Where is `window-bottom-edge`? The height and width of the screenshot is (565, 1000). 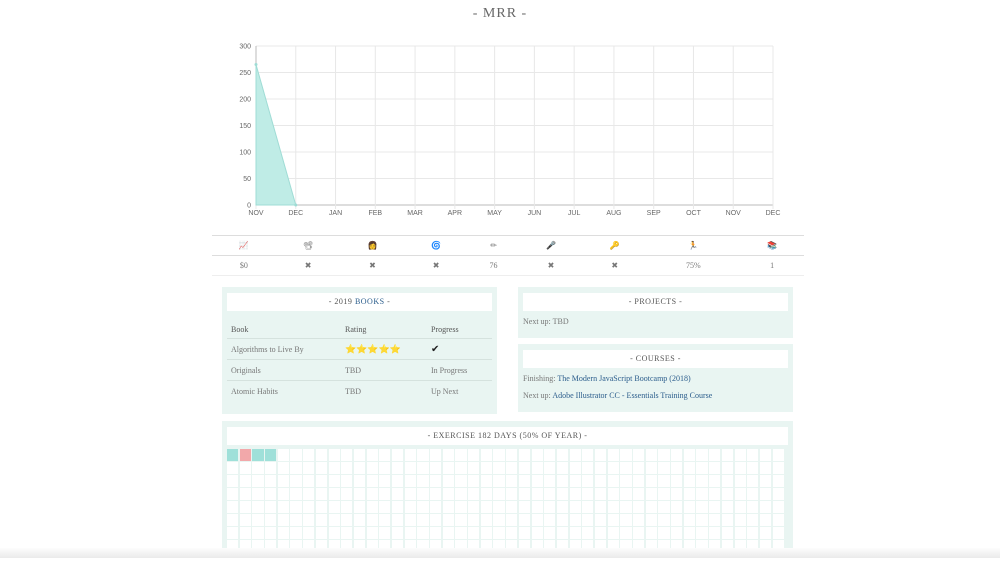 window-bottom-edge is located at coordinates (500, 553).